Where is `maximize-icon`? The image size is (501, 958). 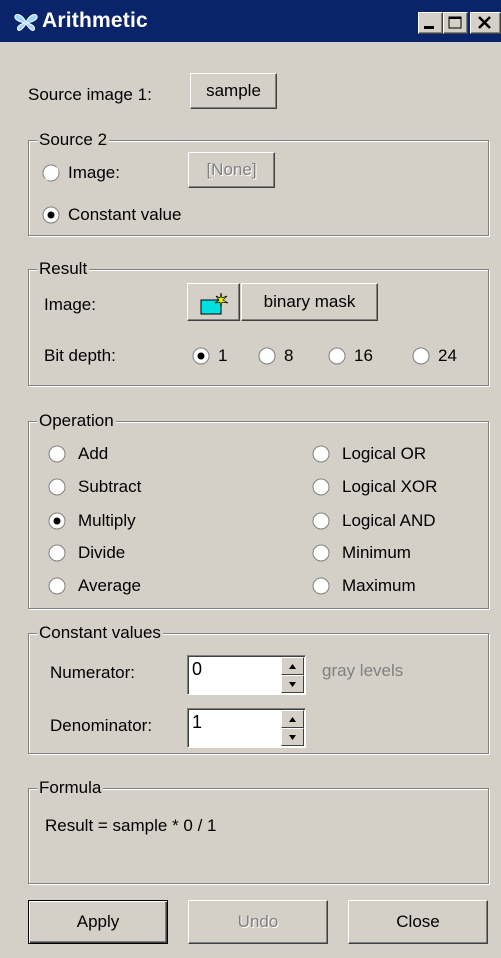
maximize-icon is located at coordinates (455, 22).